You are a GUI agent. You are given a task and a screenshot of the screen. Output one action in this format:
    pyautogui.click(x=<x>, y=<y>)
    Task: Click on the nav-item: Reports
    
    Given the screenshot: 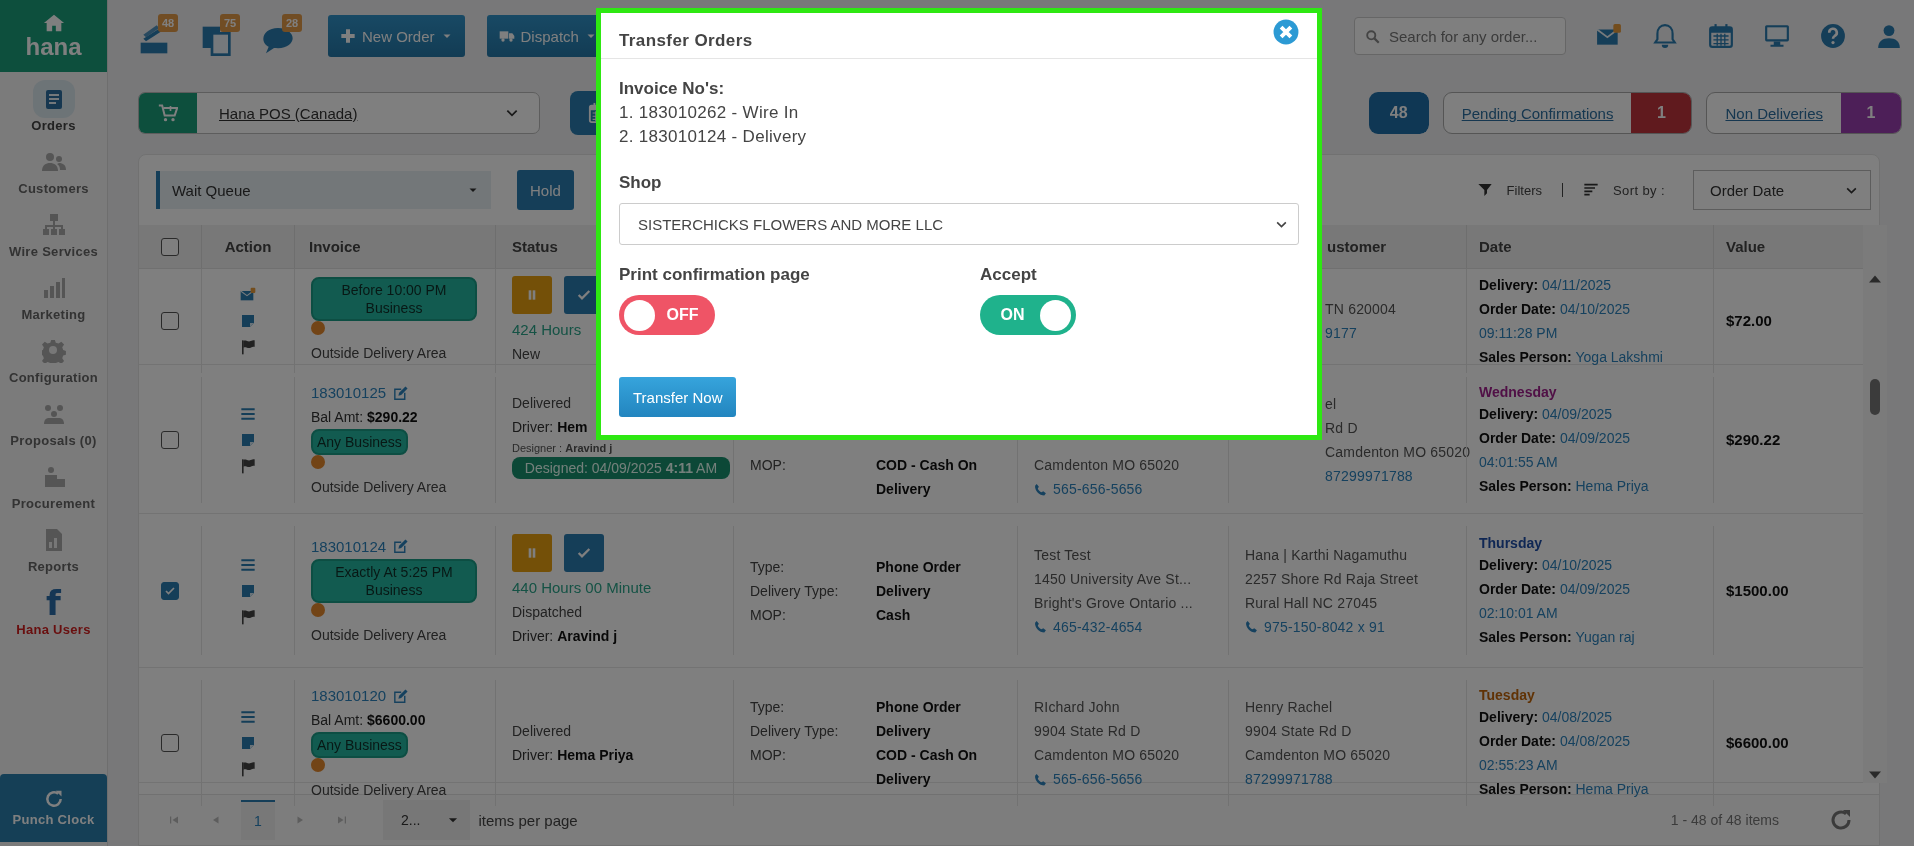 What is the action you would take?
    pyautogui.click(x=53, y=566)
    